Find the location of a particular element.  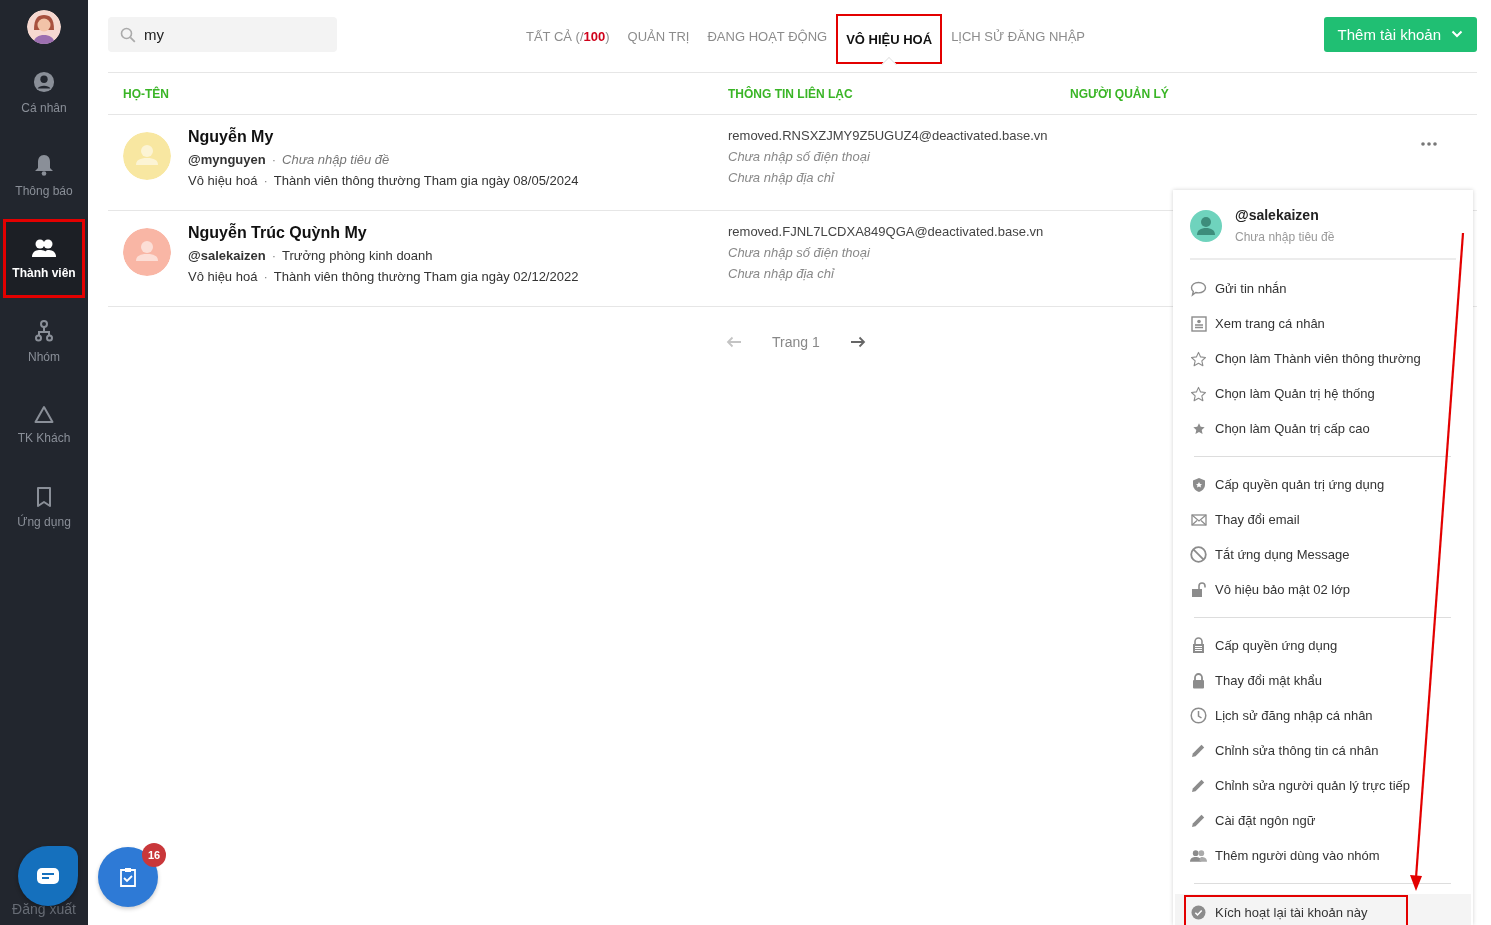

column-header: HỌ-TÊN is located at coordinates (146, 93).